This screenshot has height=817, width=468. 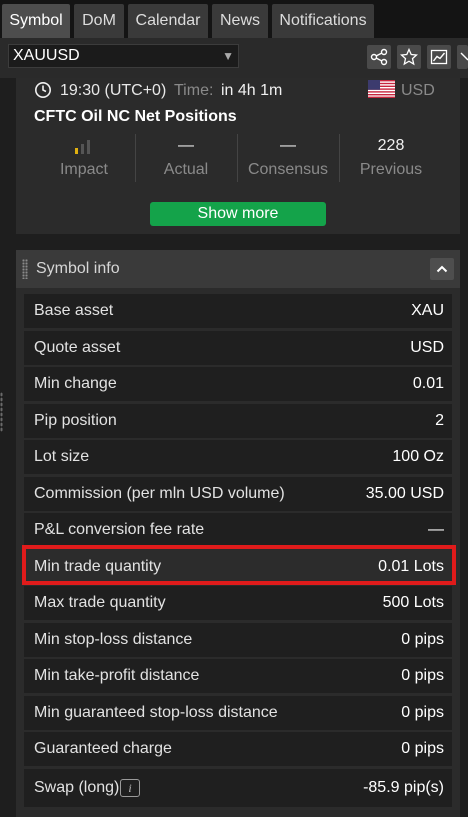 What do you see at coordinates (323, 21) in the screenshot?
I see `tab-notifications: Notifications` at bounding box center [323, 21].